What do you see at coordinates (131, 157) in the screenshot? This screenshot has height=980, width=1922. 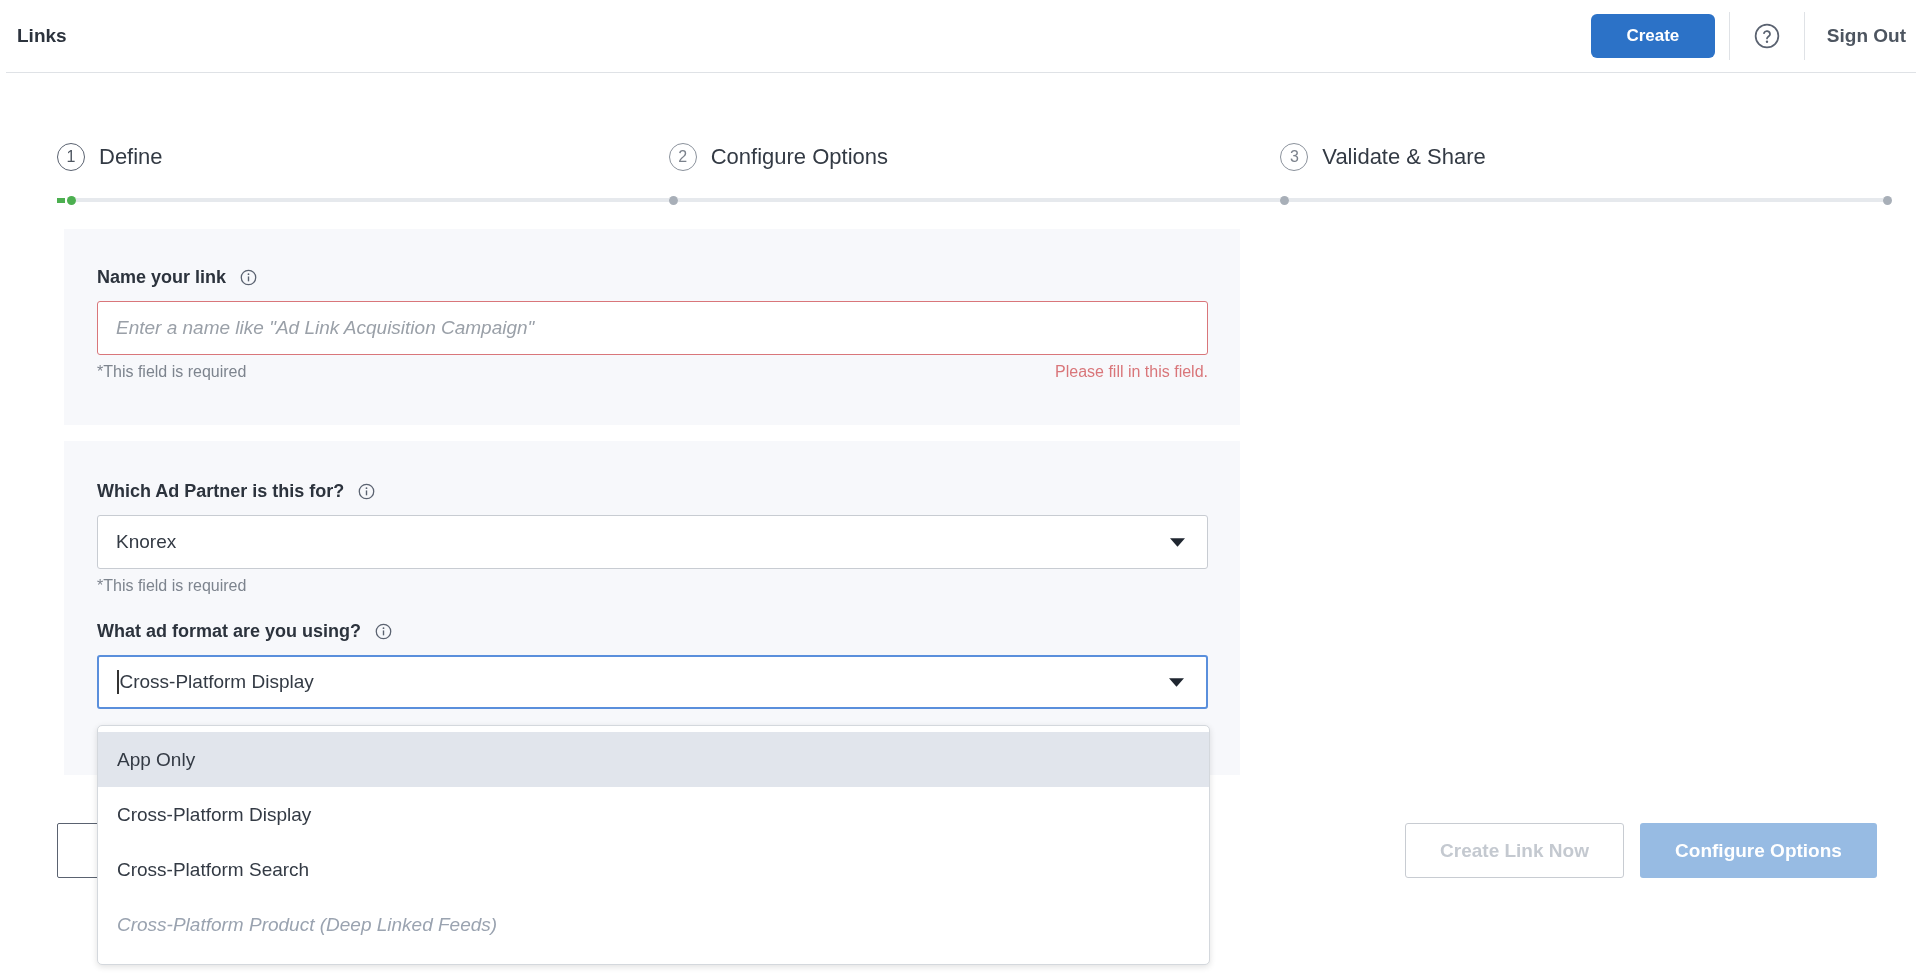 I see `step-label: Define` at bounding box center [131, 157].